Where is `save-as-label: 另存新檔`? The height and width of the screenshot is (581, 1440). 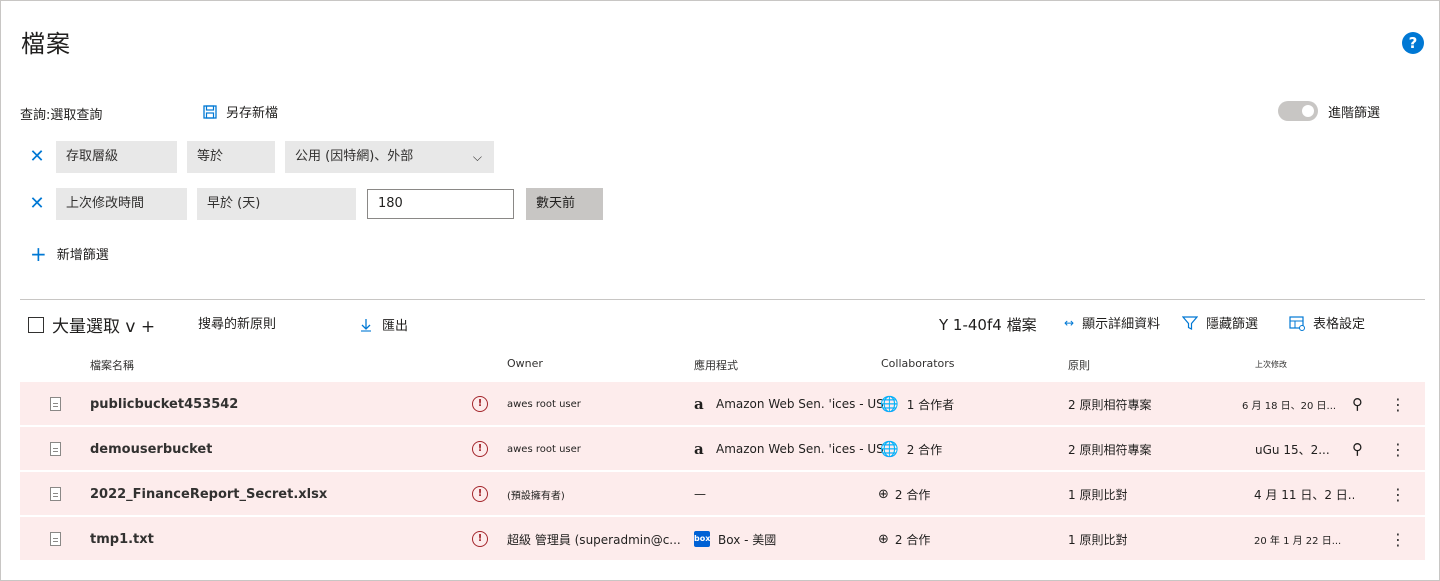
save-as-label: 另存新檔 is located at coordinates (252, 113).